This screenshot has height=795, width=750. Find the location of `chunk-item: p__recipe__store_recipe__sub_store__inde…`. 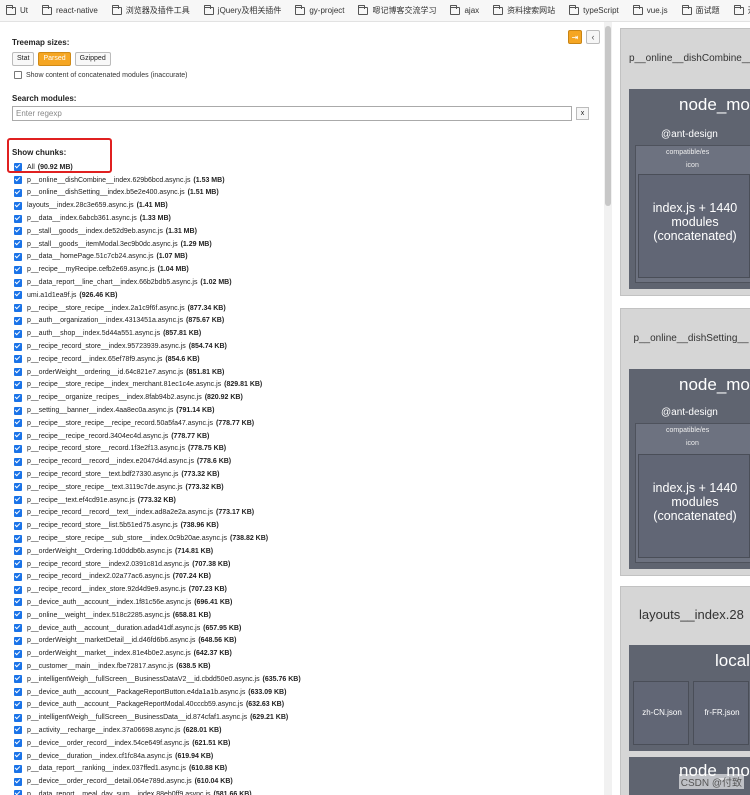

chunk-item: p__recipe__store_recipe__sub_store__inde… is located at coordinates (157, 538).